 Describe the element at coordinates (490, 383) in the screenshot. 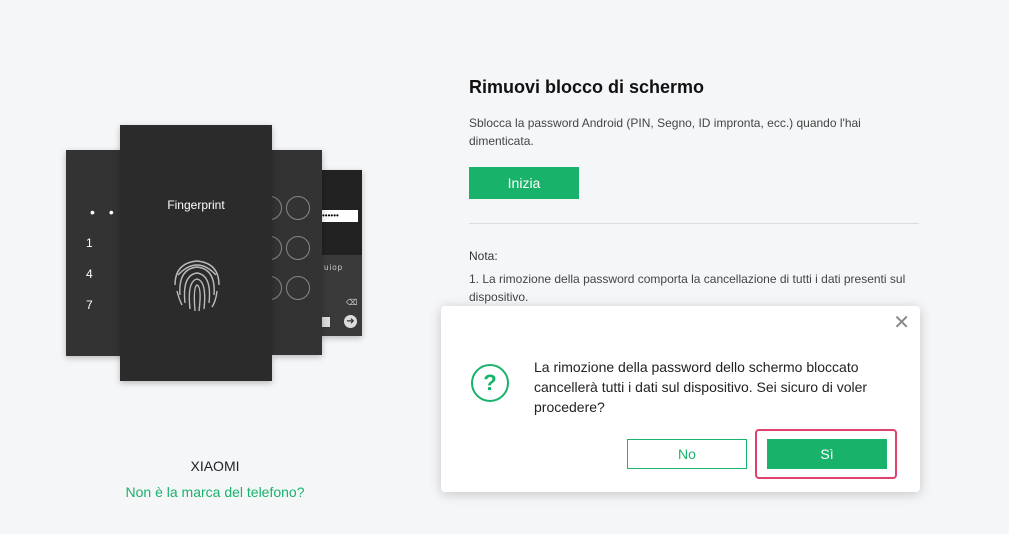

I see `question-icon: ?` at that location.